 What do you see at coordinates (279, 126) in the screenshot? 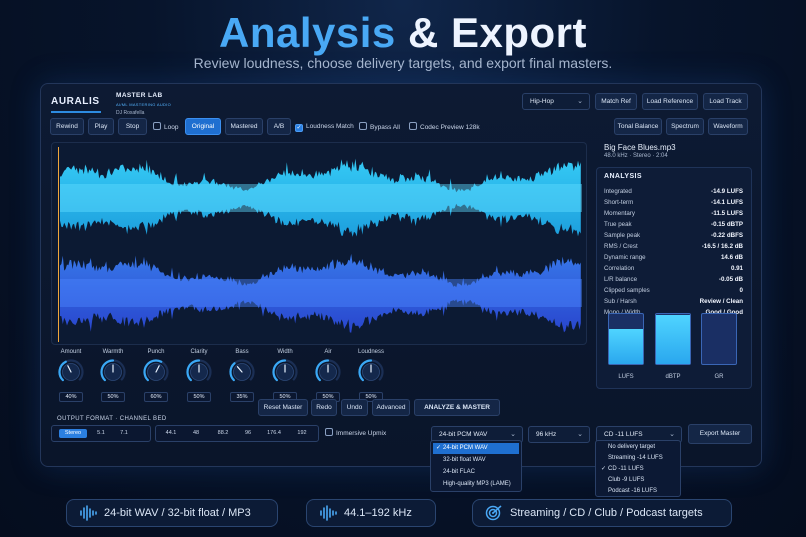
I see `ab-button: A/B` at bounding box center [279, 126].